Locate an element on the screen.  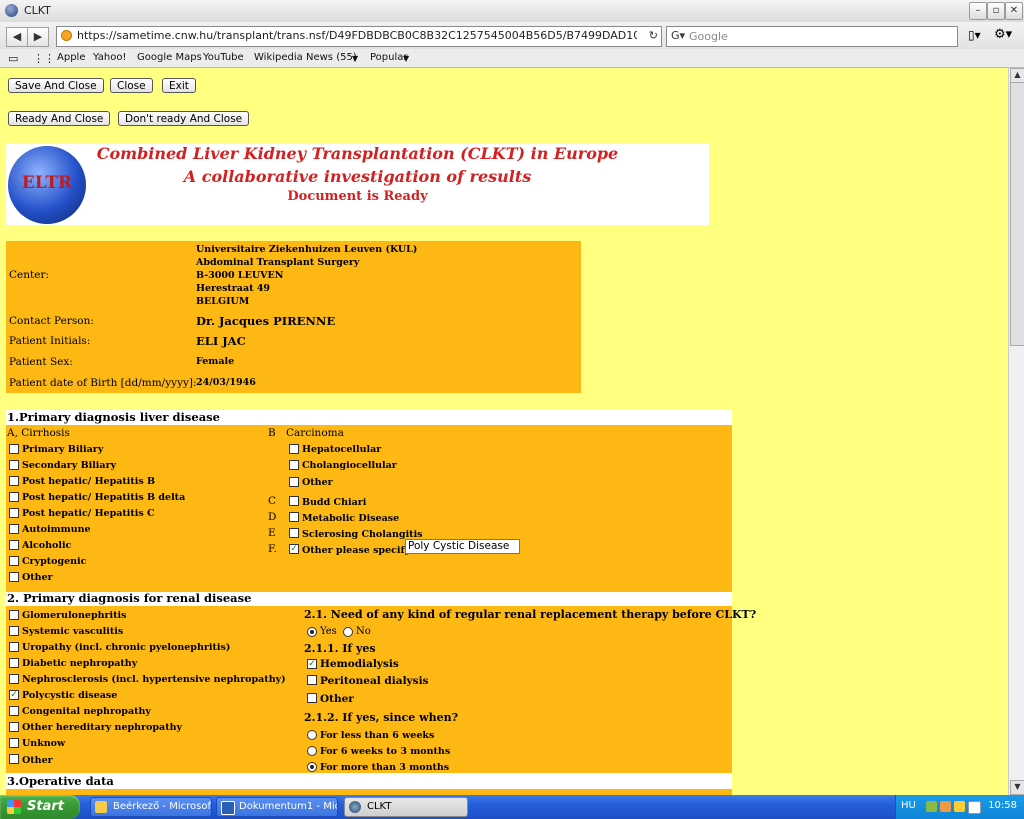
budd-chiari-checkbox is located at coordinates (294, 501).